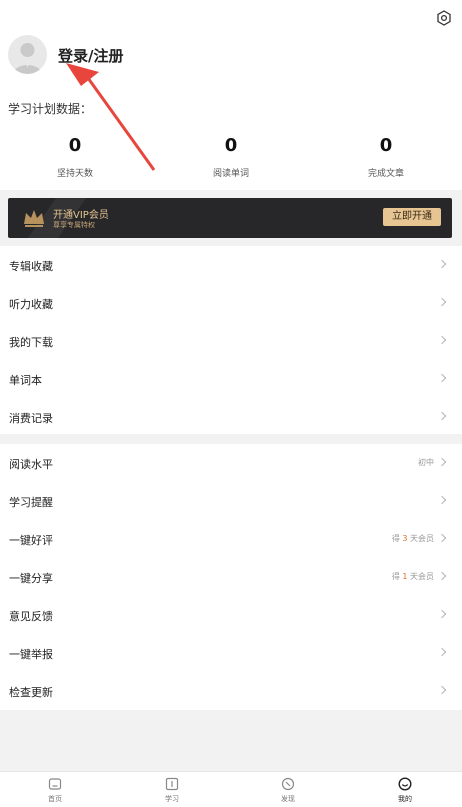 The width and height of the screenshot is (462, 807). I want to click on menu-item-label: 一键举报, so click(31, 654).